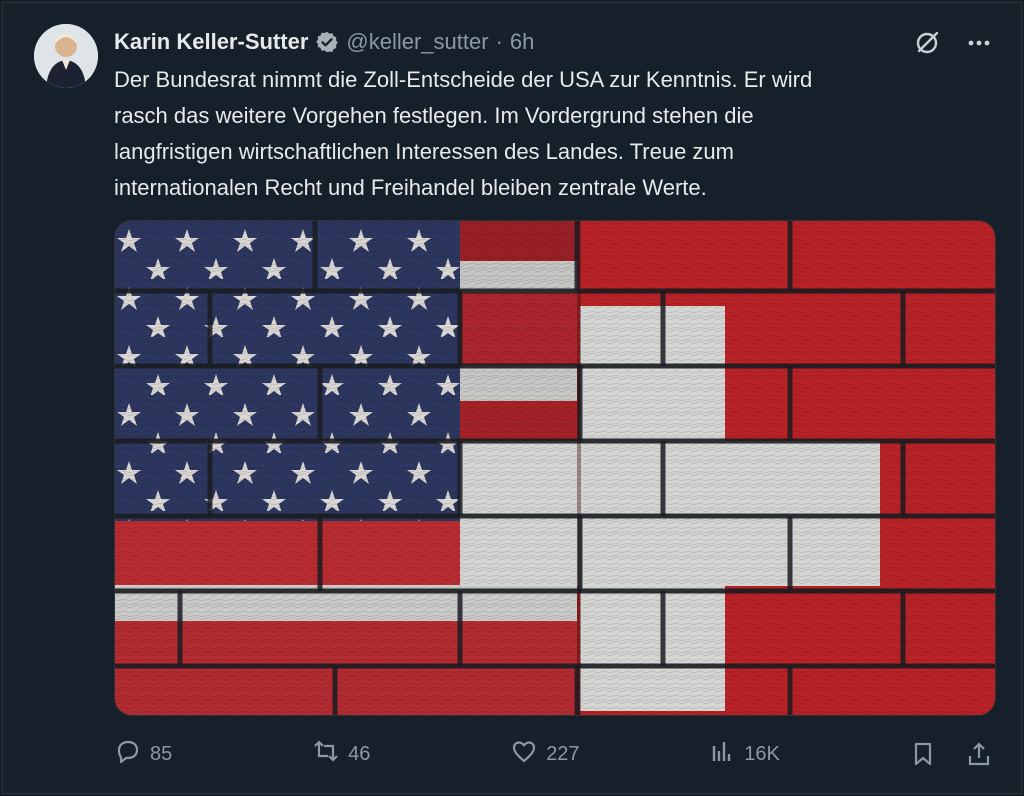 The height and width of the screenshot is (796, 1024). I want to click on author-avatar, so click(66, 56).